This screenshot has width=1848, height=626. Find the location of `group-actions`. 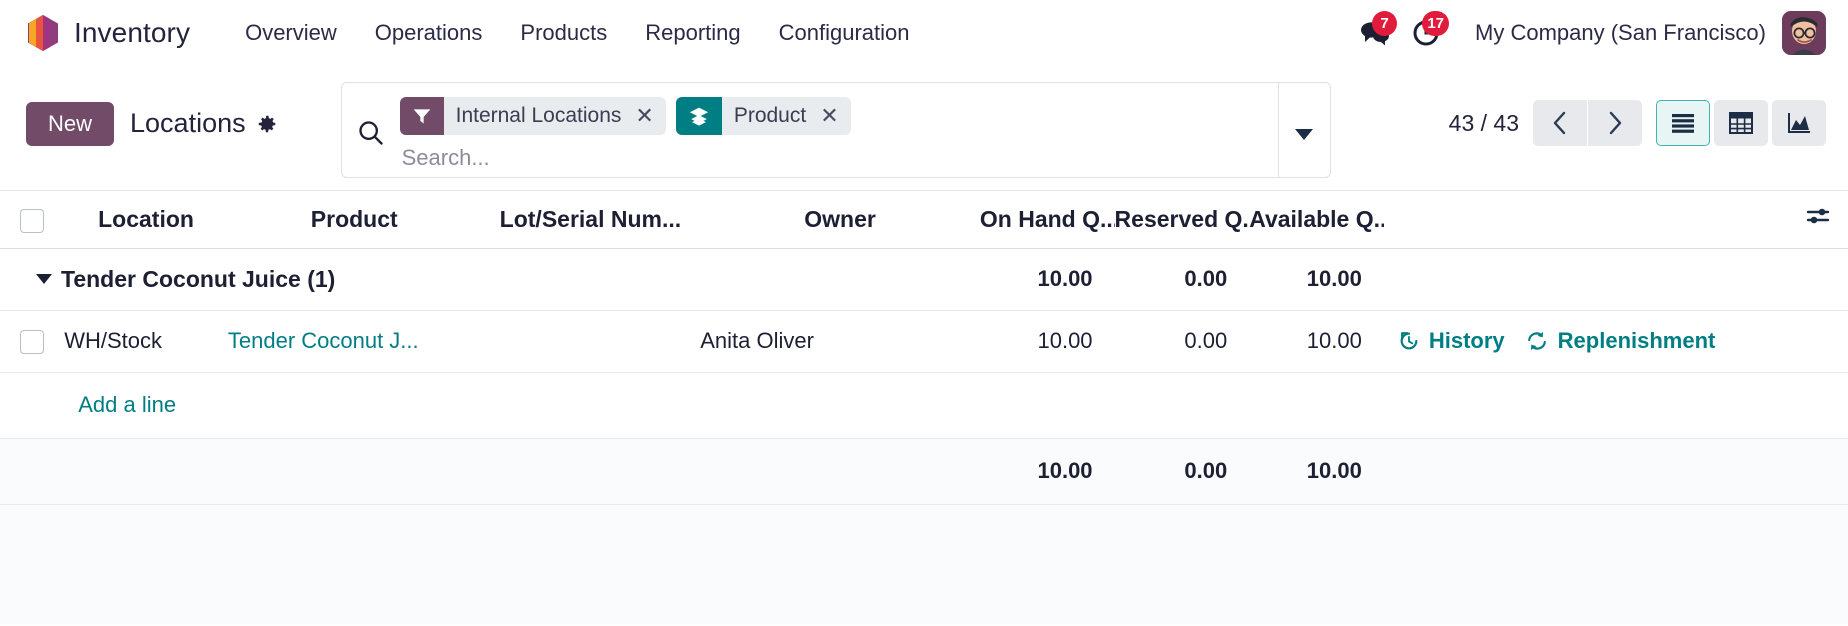

group-actions is located at coordinates (1585, 279).